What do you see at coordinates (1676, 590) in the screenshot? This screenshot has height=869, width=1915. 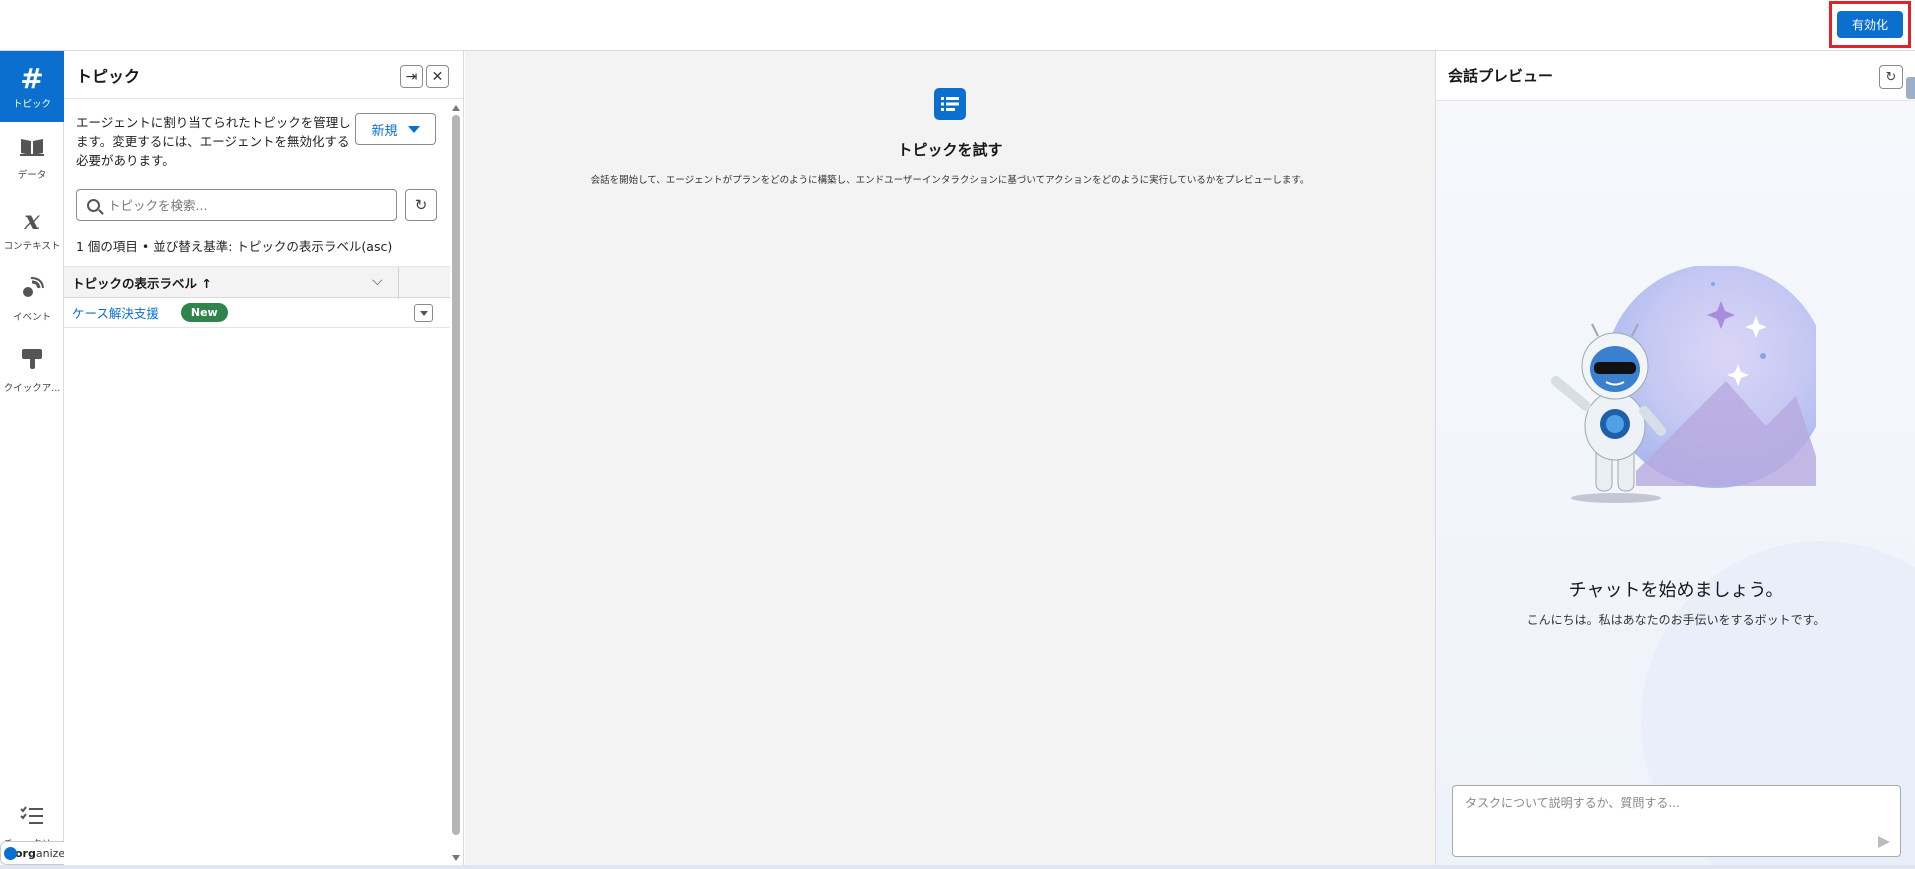 I see `chat-heading: チャットを始めましょう。` at bounding box center [1676, 590].